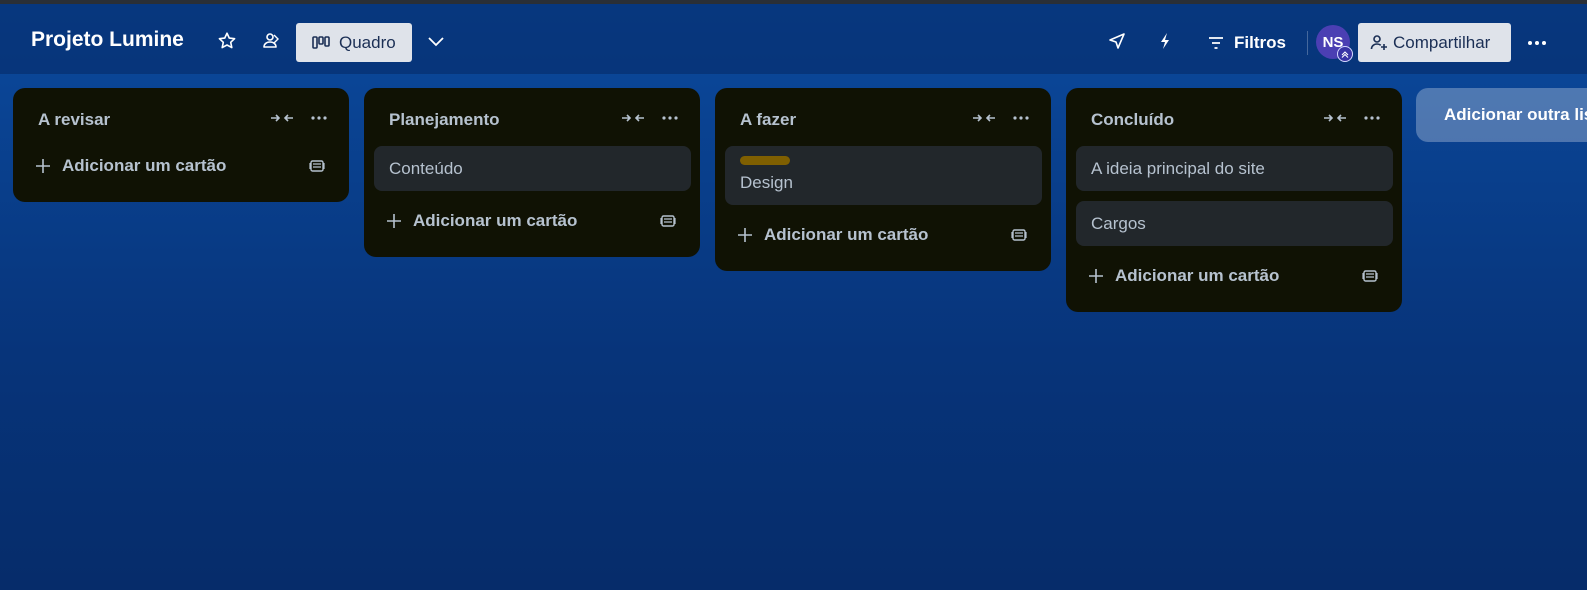 The height and width of the screenshot is (590, 1587). I want to click on card: Conteúdo, so click(532, 168).